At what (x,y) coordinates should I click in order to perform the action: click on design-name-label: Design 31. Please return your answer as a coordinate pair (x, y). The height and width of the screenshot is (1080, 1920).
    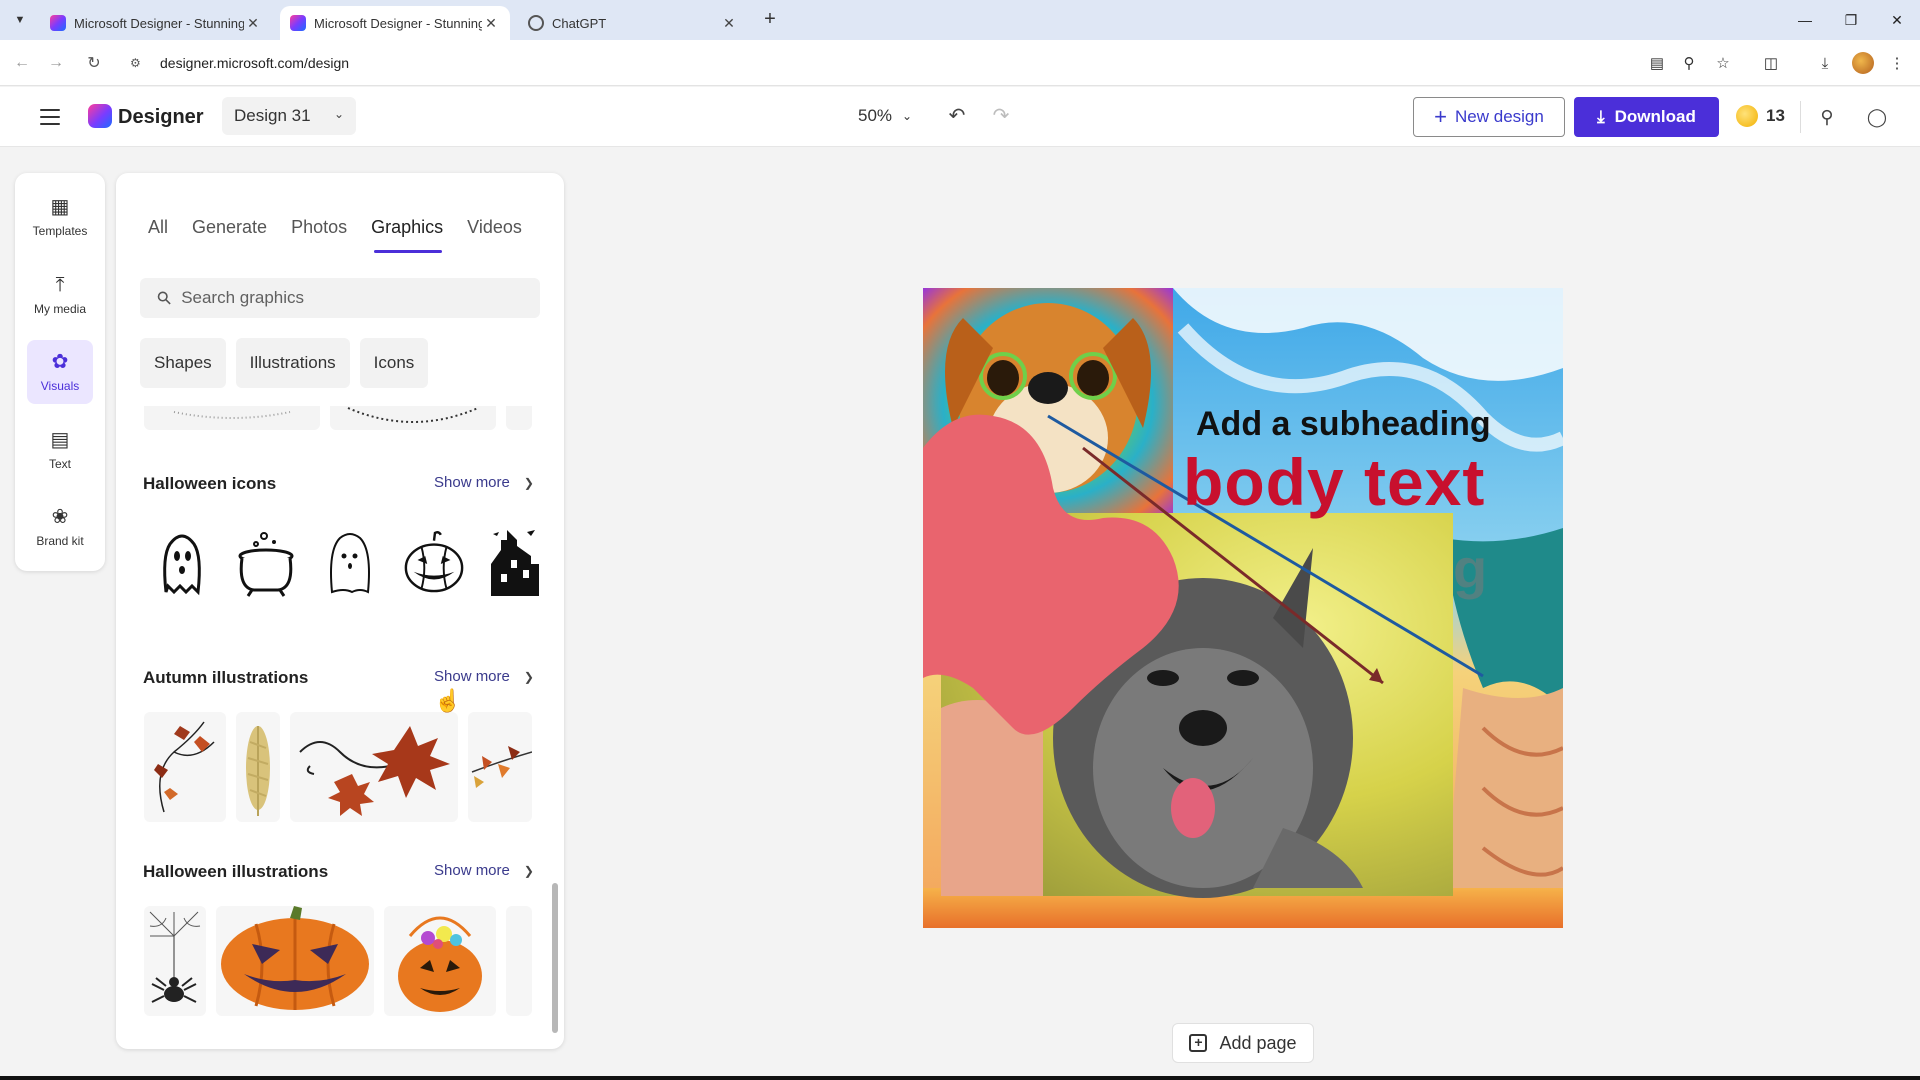
    Looking at the image, I should click on (272, 115).